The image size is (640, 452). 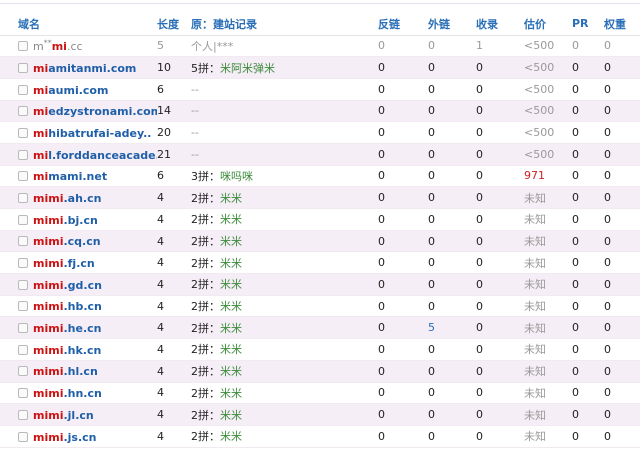 I want to click on domain-cell: mimi.bj.cn, so click(x=78, y=219).